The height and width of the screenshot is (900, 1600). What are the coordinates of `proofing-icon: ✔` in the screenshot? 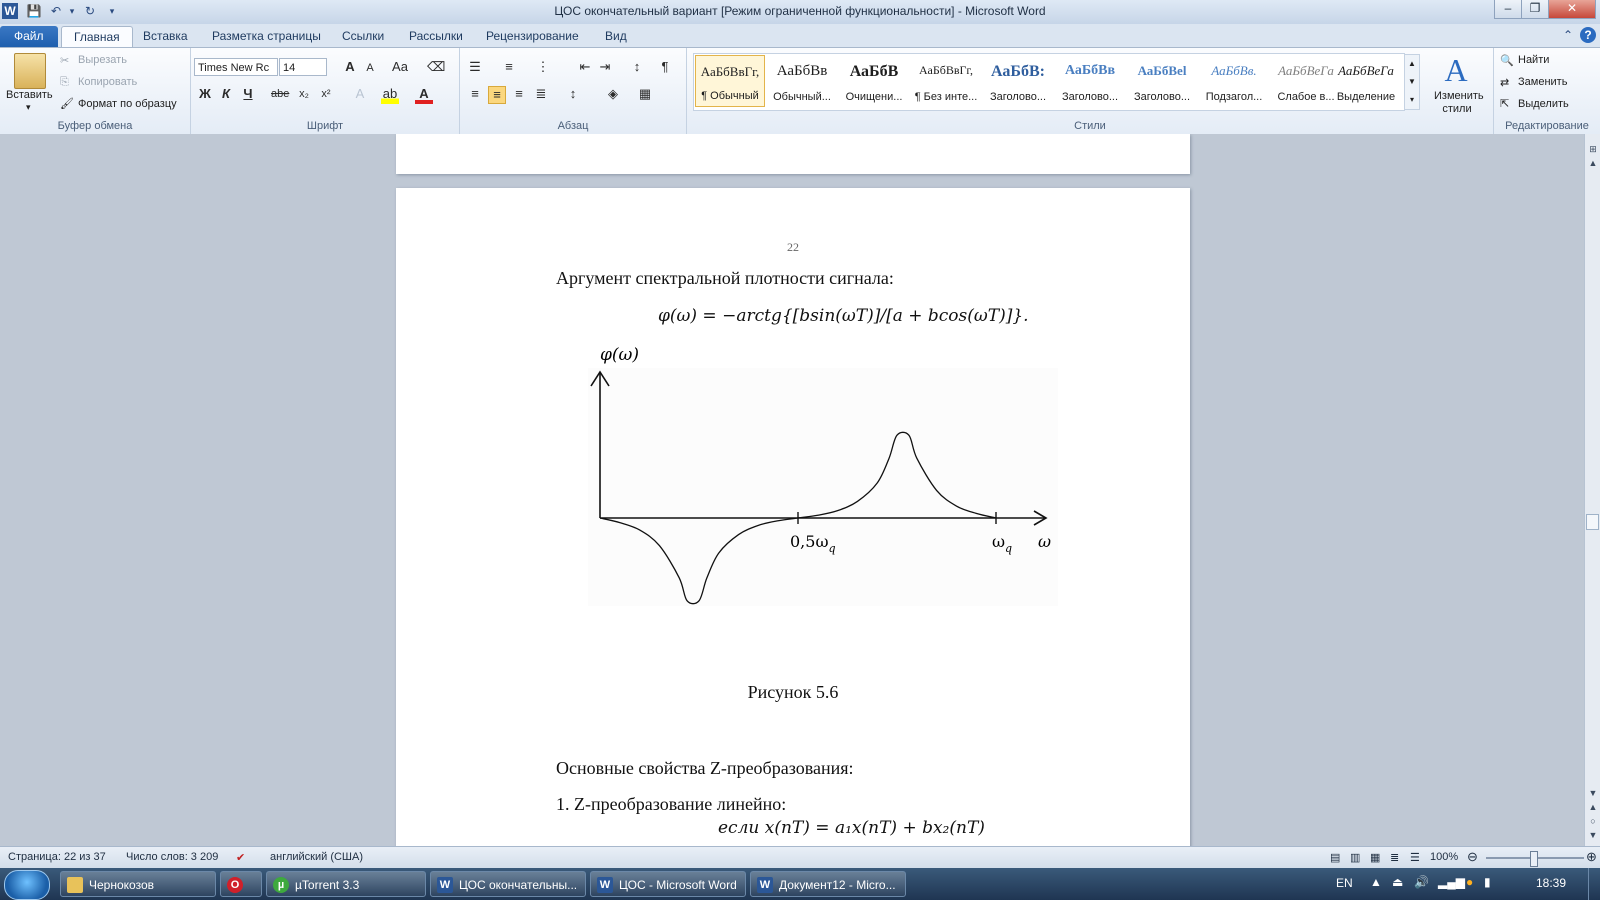 It's located at (240, 857).